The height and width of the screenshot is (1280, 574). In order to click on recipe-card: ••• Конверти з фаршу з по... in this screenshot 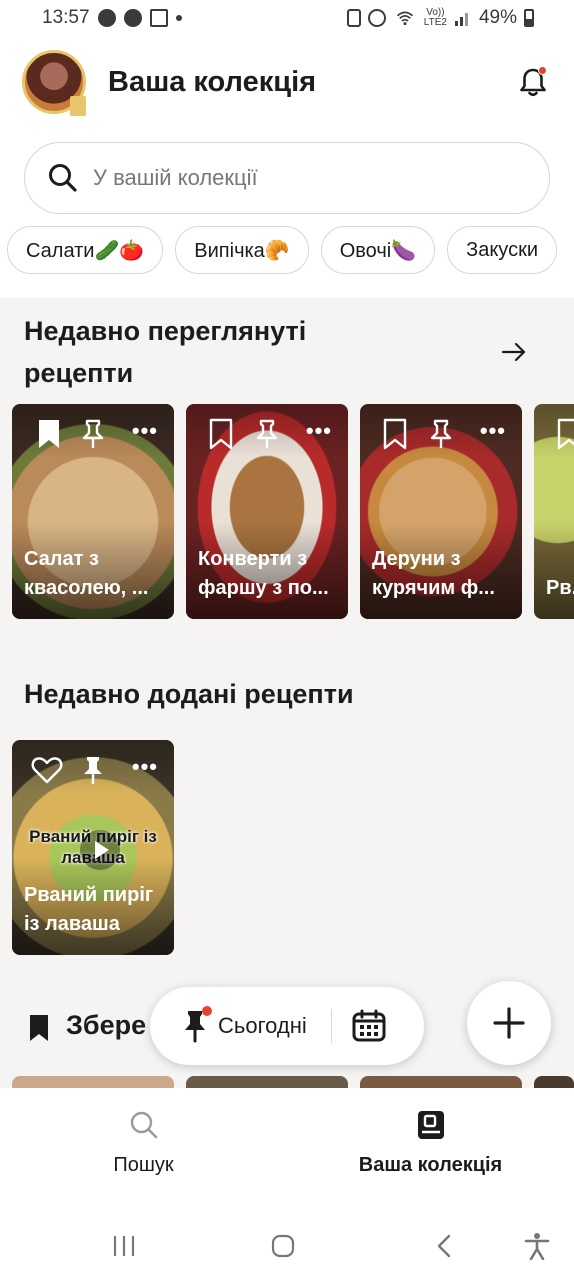, I will do `click(267, 511)`.